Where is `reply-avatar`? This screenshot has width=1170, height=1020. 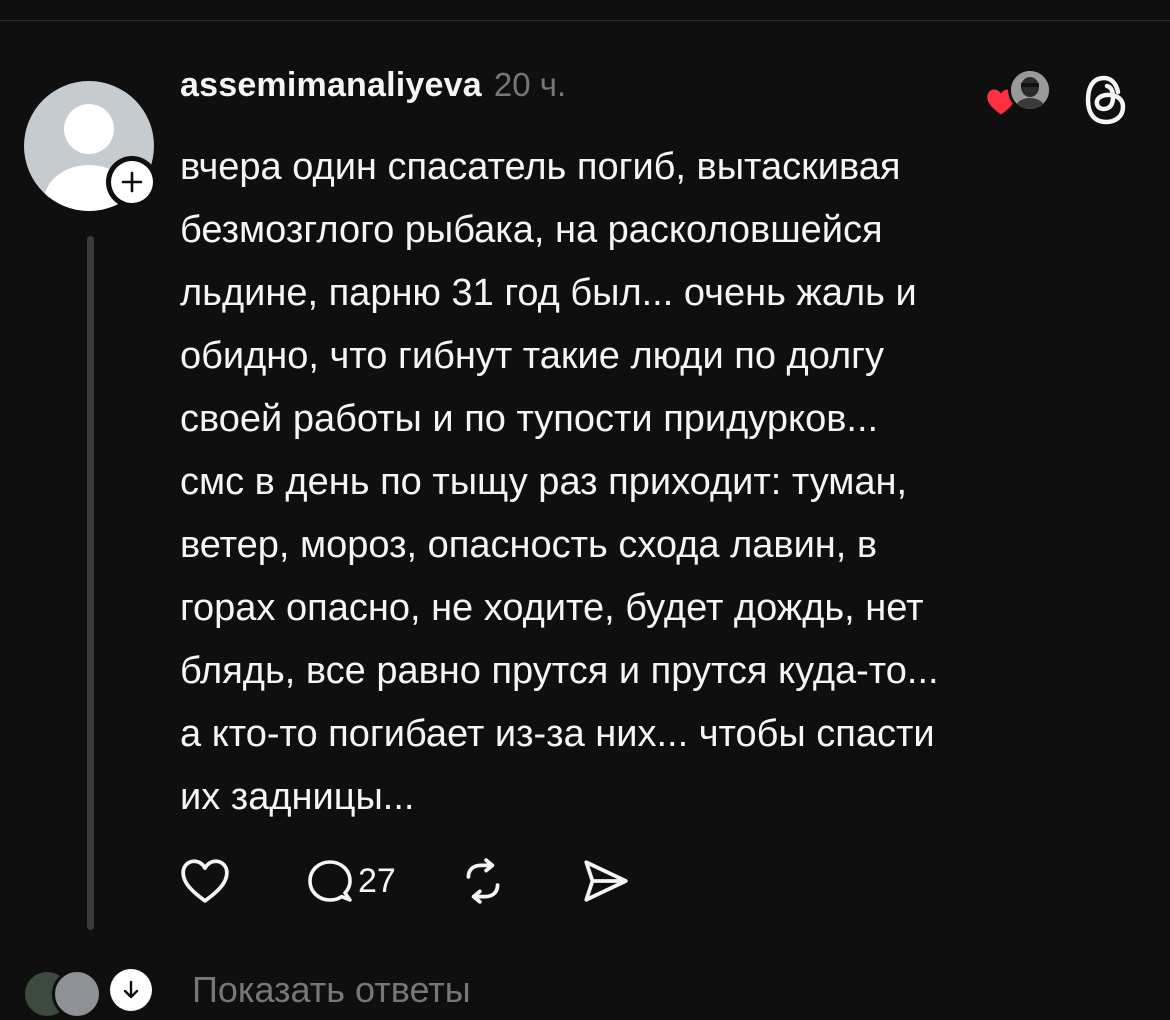 reply-avatar is located at coordinates (77, 994).